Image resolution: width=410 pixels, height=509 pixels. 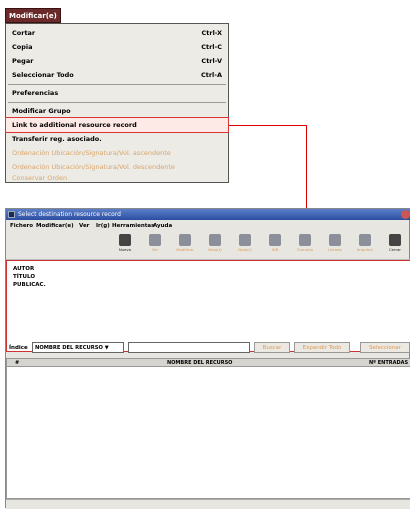 I want to click on info-publicac: PUBLICAC., so click(x=29, y=285).